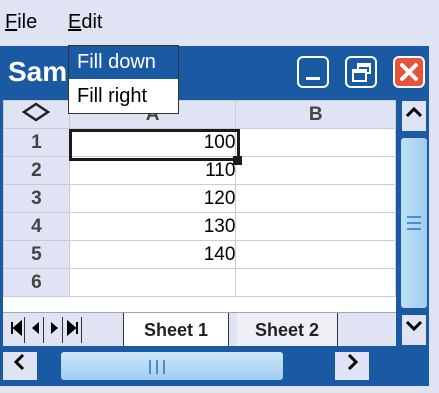 The width and height of the screenshot is (439, 393). I want to click on cell-a1: 100, so click(152, 142).